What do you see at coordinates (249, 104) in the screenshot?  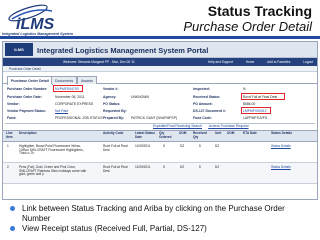 I see `po-amount-value: $586.00` at bounding box center [249, 104].